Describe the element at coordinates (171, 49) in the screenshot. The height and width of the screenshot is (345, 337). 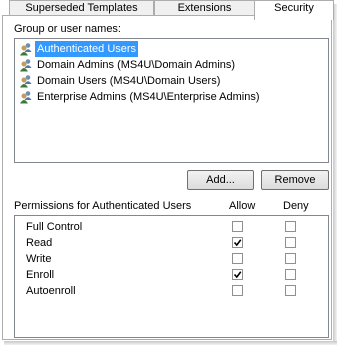
I see `list-item-authenticated-users: Authenticated Users` at that location.